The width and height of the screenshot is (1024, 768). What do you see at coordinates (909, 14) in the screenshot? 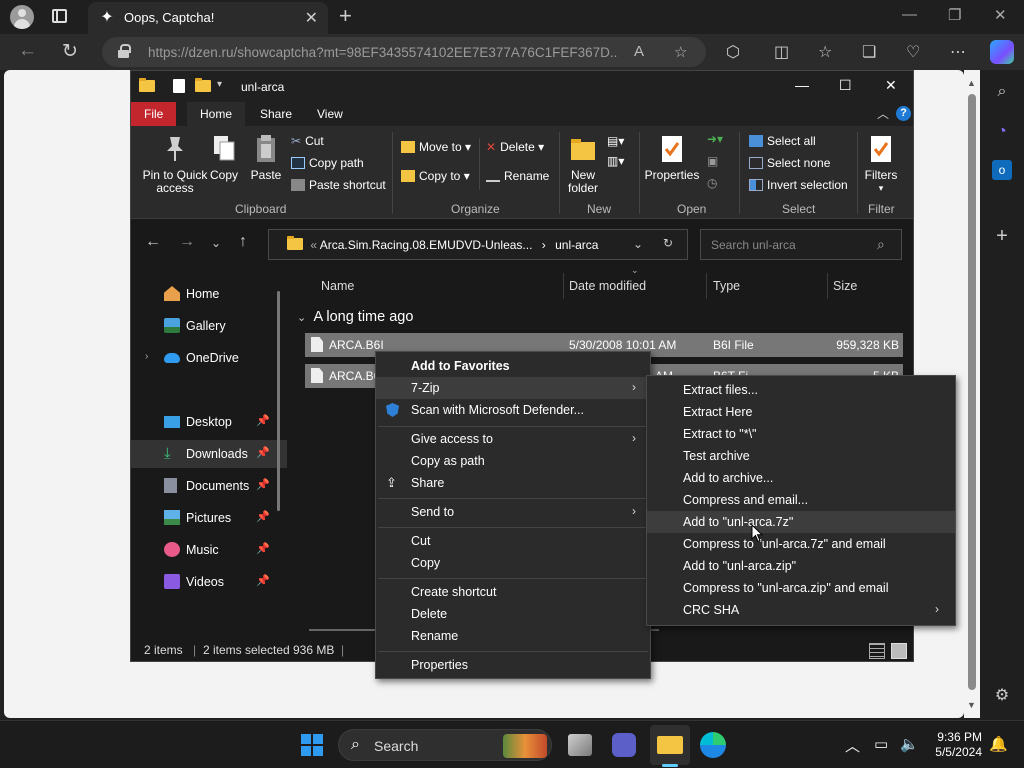
I see `minimize-icon: —` at bounding box center [909, 14].